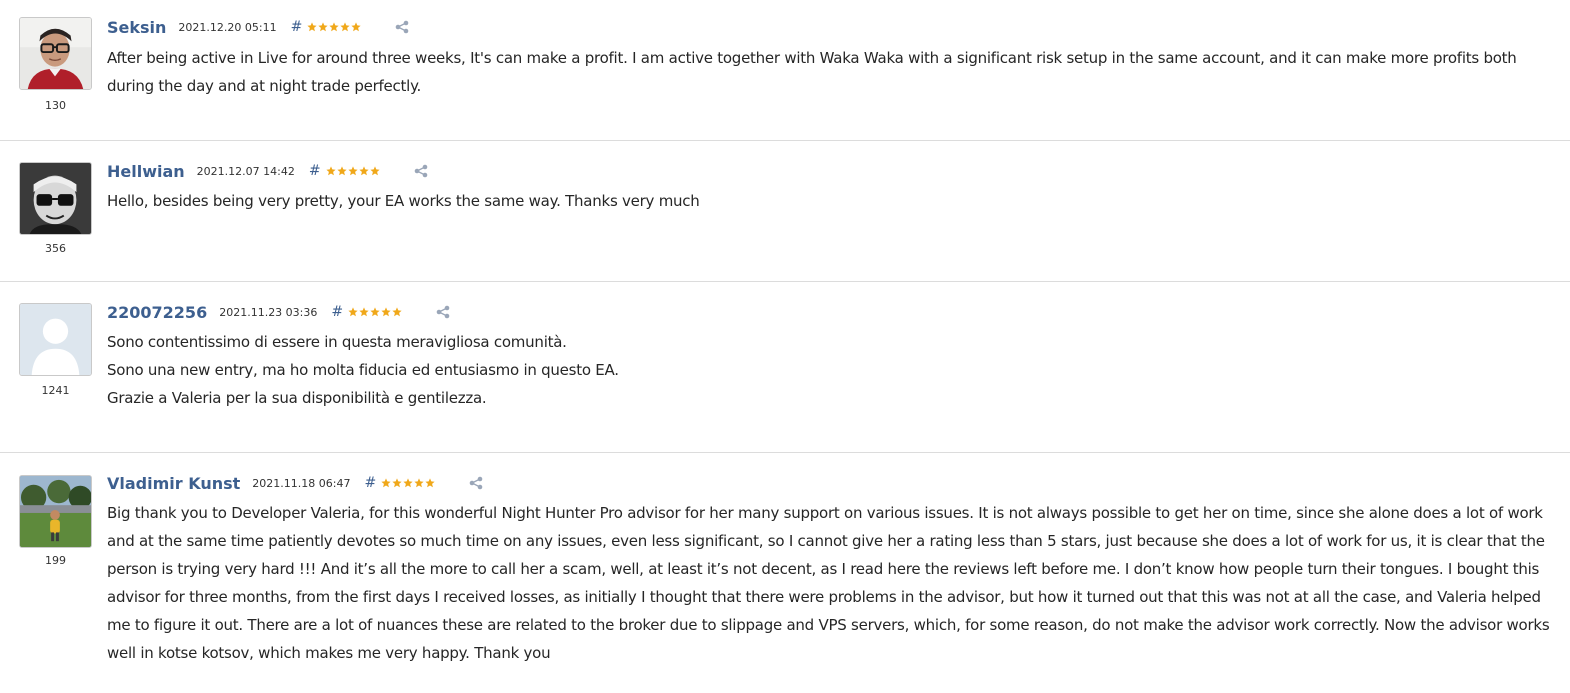 The width and height of the screenshot is (1570, 693). What do you see at coordinates (268, 312) in the screenshot?
I see `review-date: 2021.11.23 03:36` at bounding box center [268, 312].